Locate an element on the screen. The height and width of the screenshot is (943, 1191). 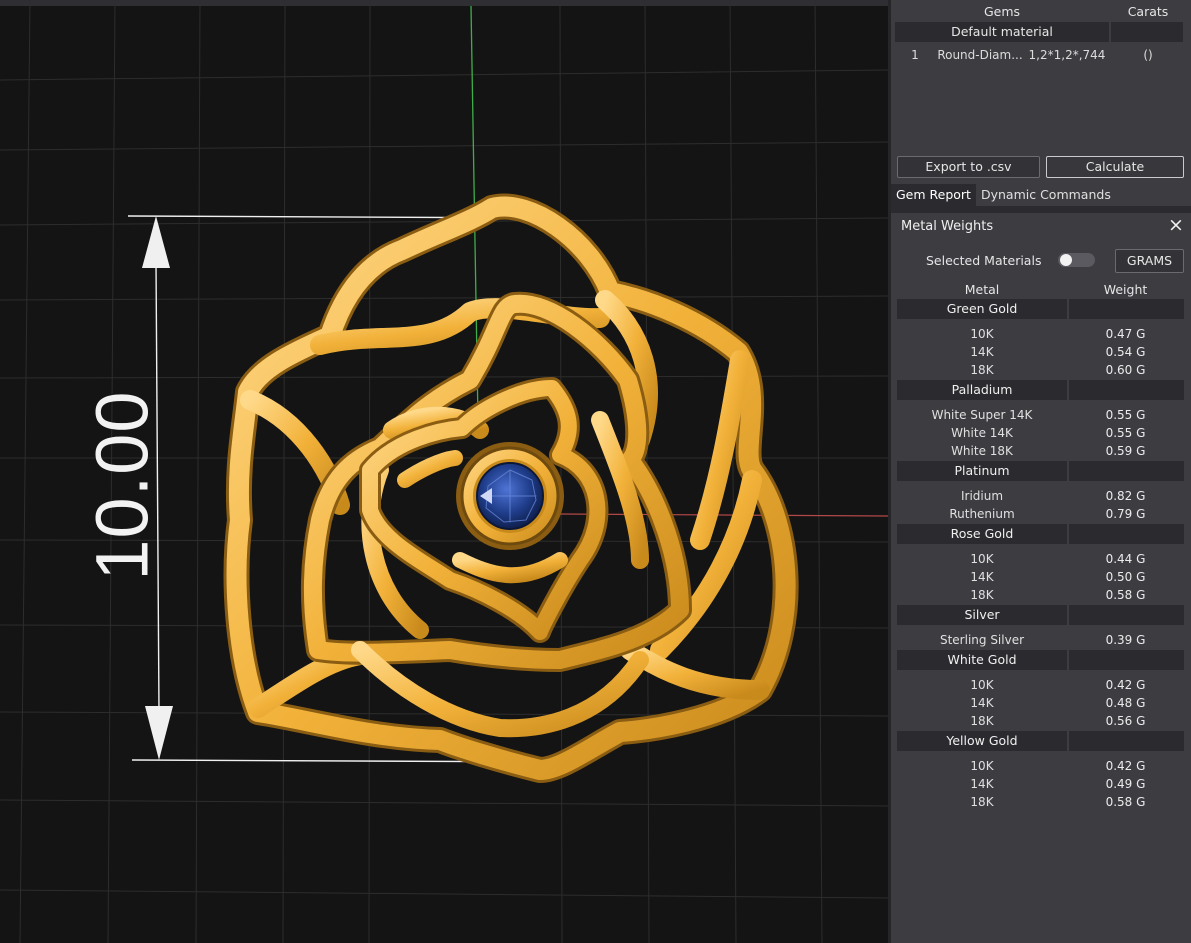
table-row: White Super 14K 0.55 G is located at coordinates (1040, 415).